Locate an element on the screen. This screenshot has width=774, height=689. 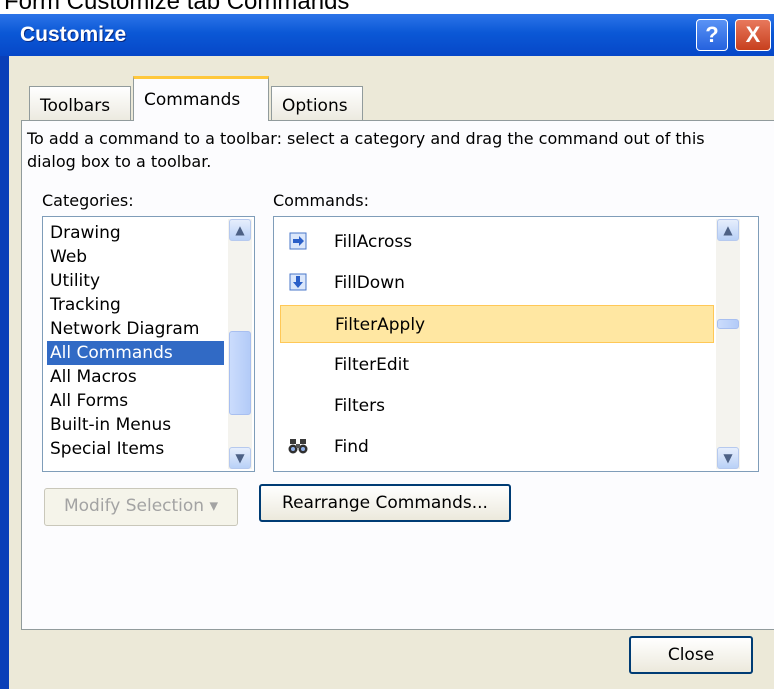
categories-scrollbar: ▲ ▼ is located at coordinates (240, 344).